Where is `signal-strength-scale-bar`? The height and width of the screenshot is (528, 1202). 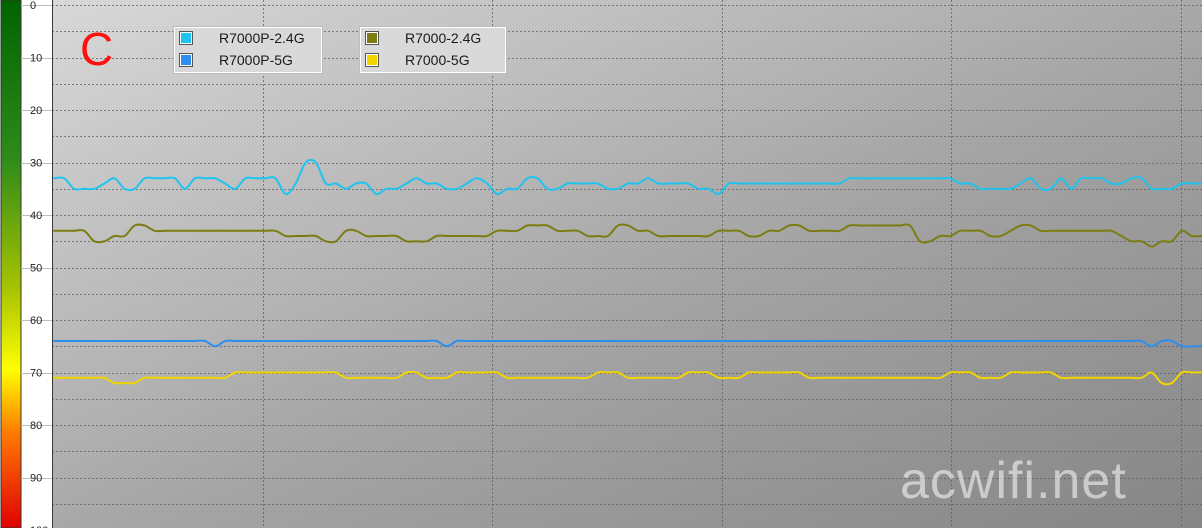
signal-strength-scale-bar is located at coordinates (11, 264).